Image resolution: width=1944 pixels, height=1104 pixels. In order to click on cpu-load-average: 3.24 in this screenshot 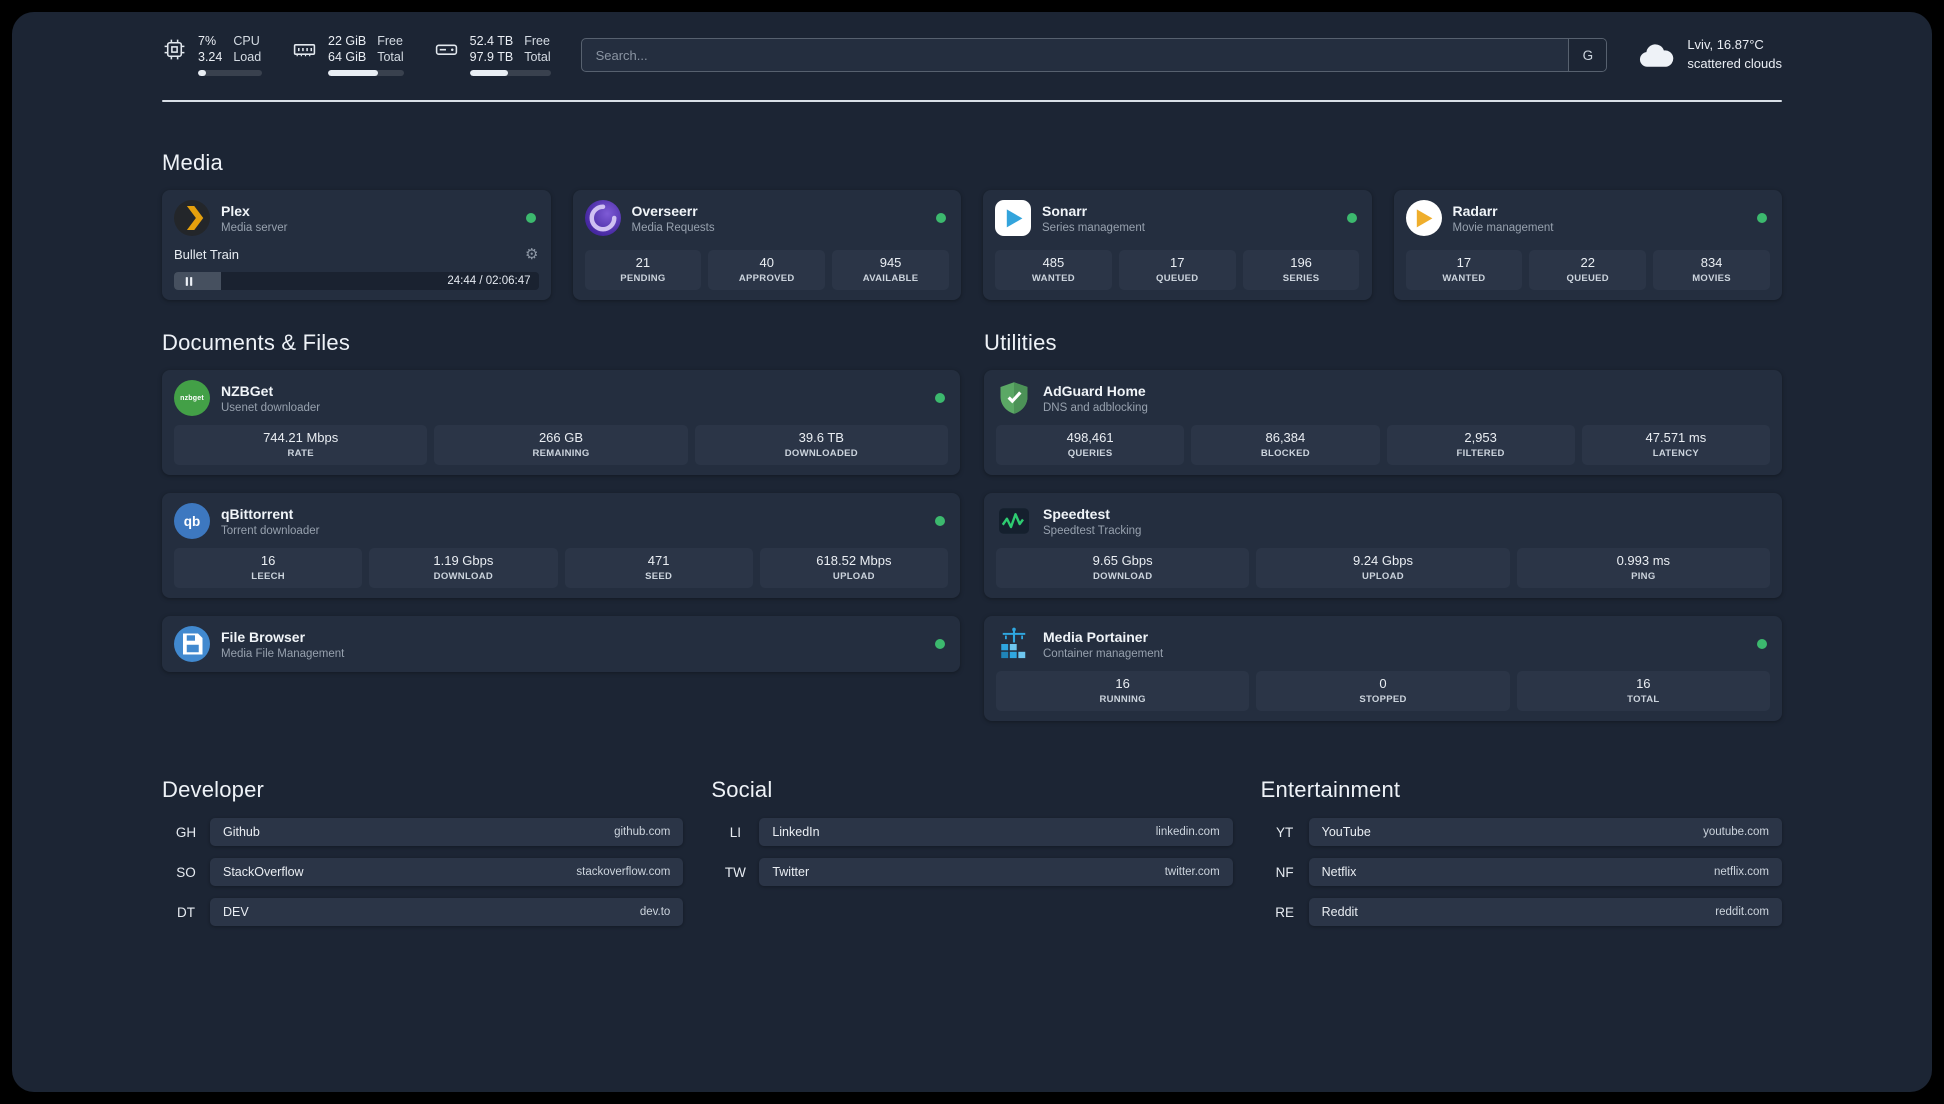, I will do `click(210, 56)`.